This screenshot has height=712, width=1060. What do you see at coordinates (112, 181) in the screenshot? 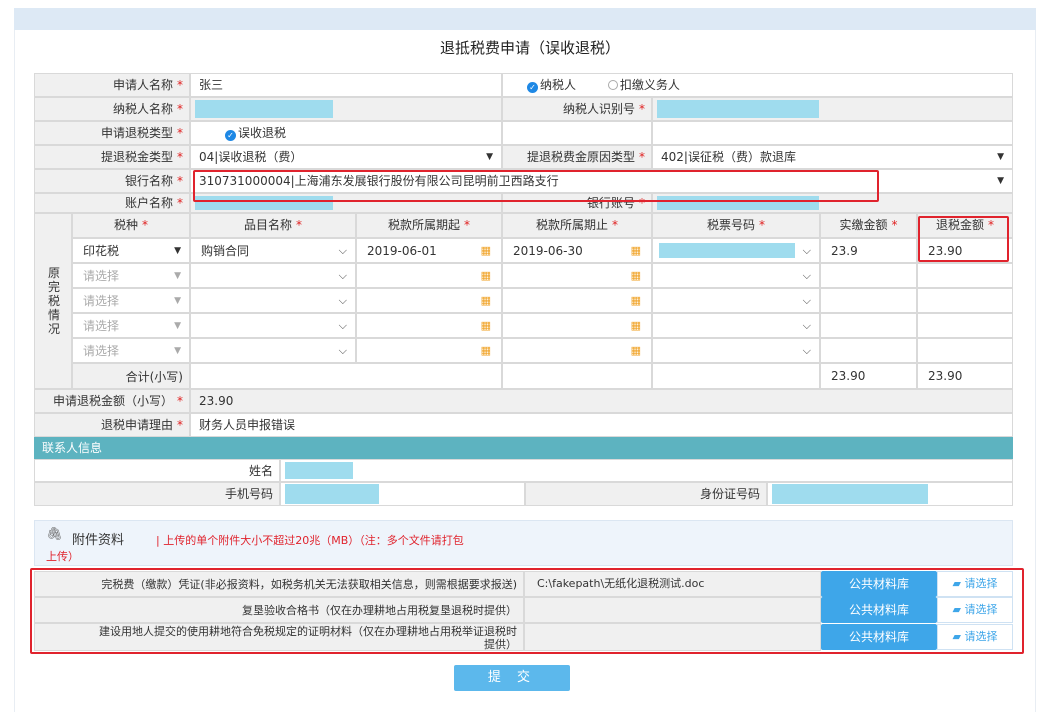
I see `bank-label: 银行名称 *` at bounding box center [112, 181].